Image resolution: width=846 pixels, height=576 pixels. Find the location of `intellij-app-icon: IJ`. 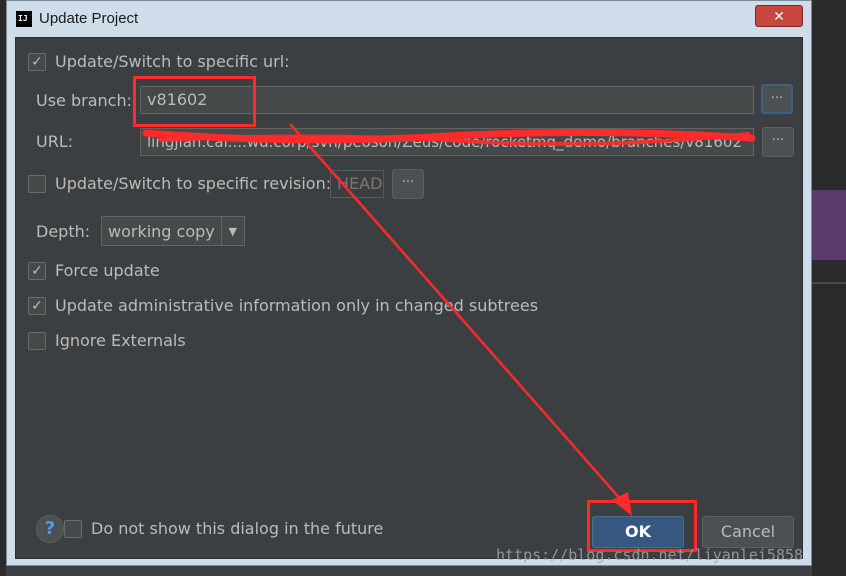

intellij-app-icon: IJ is located at coordinates (24, 19).